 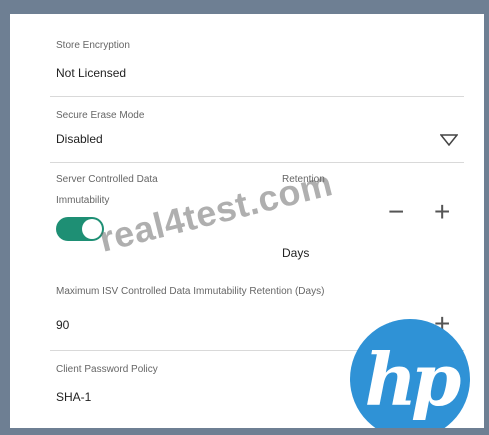 What do you see at coordinates (93, 45) in the screenshot?
I see `store-encryption-label: Store Encryption` at bounding box center [93, 45].